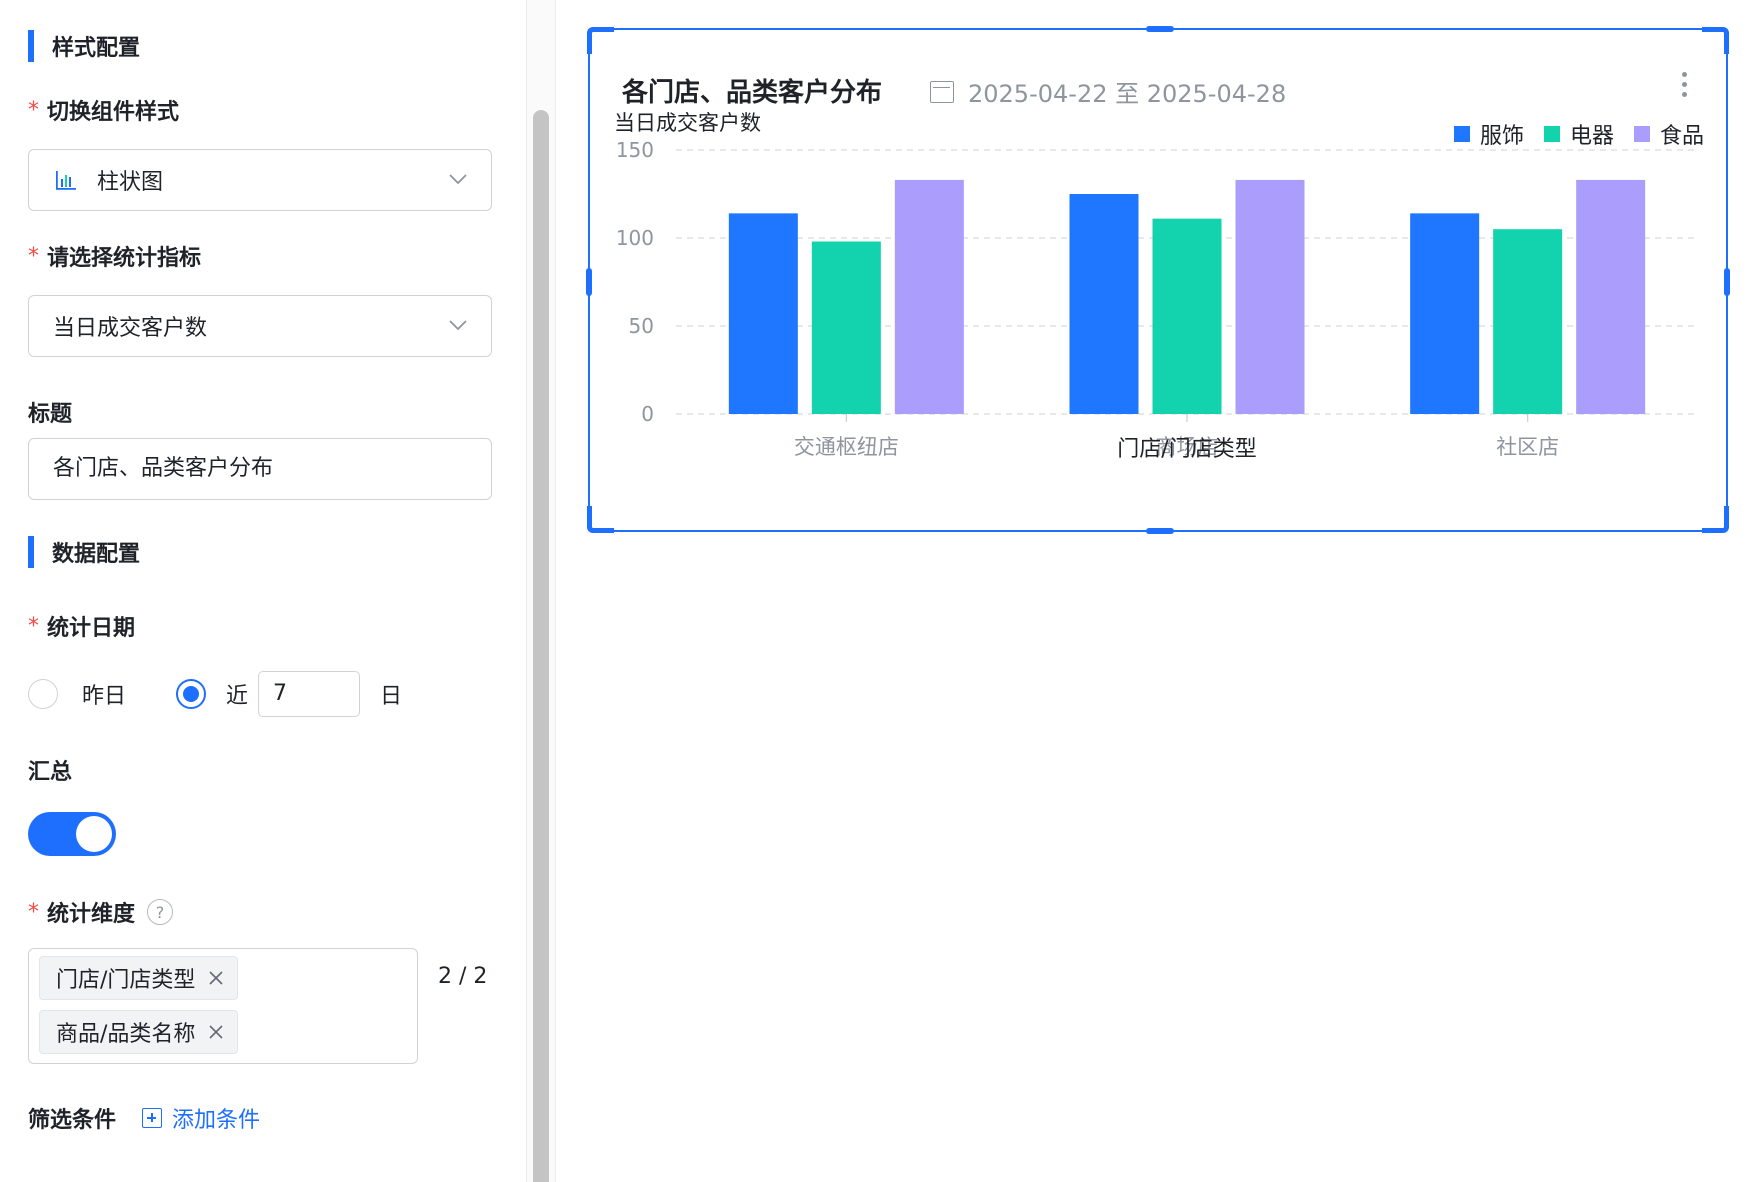  I want to click on yesterday-radio, so click(43, 694).